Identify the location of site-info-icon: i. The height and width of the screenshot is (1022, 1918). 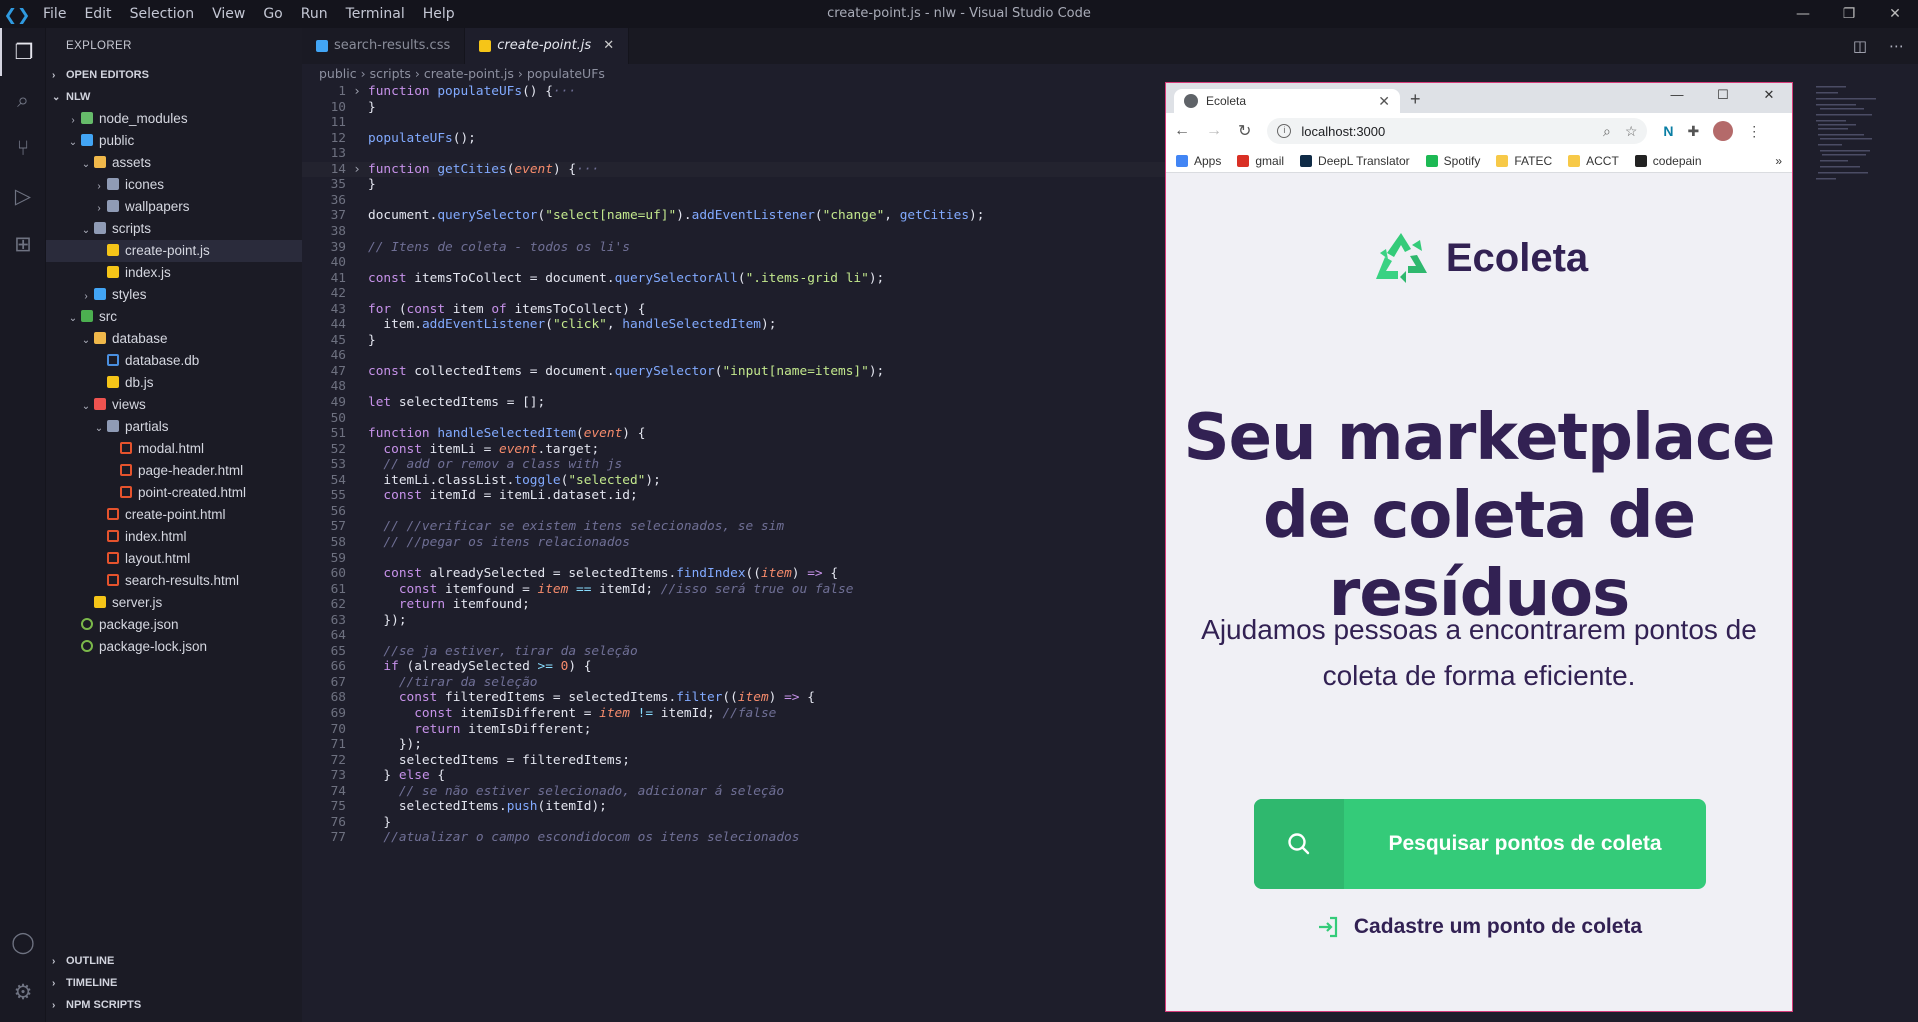
(1284, 131).